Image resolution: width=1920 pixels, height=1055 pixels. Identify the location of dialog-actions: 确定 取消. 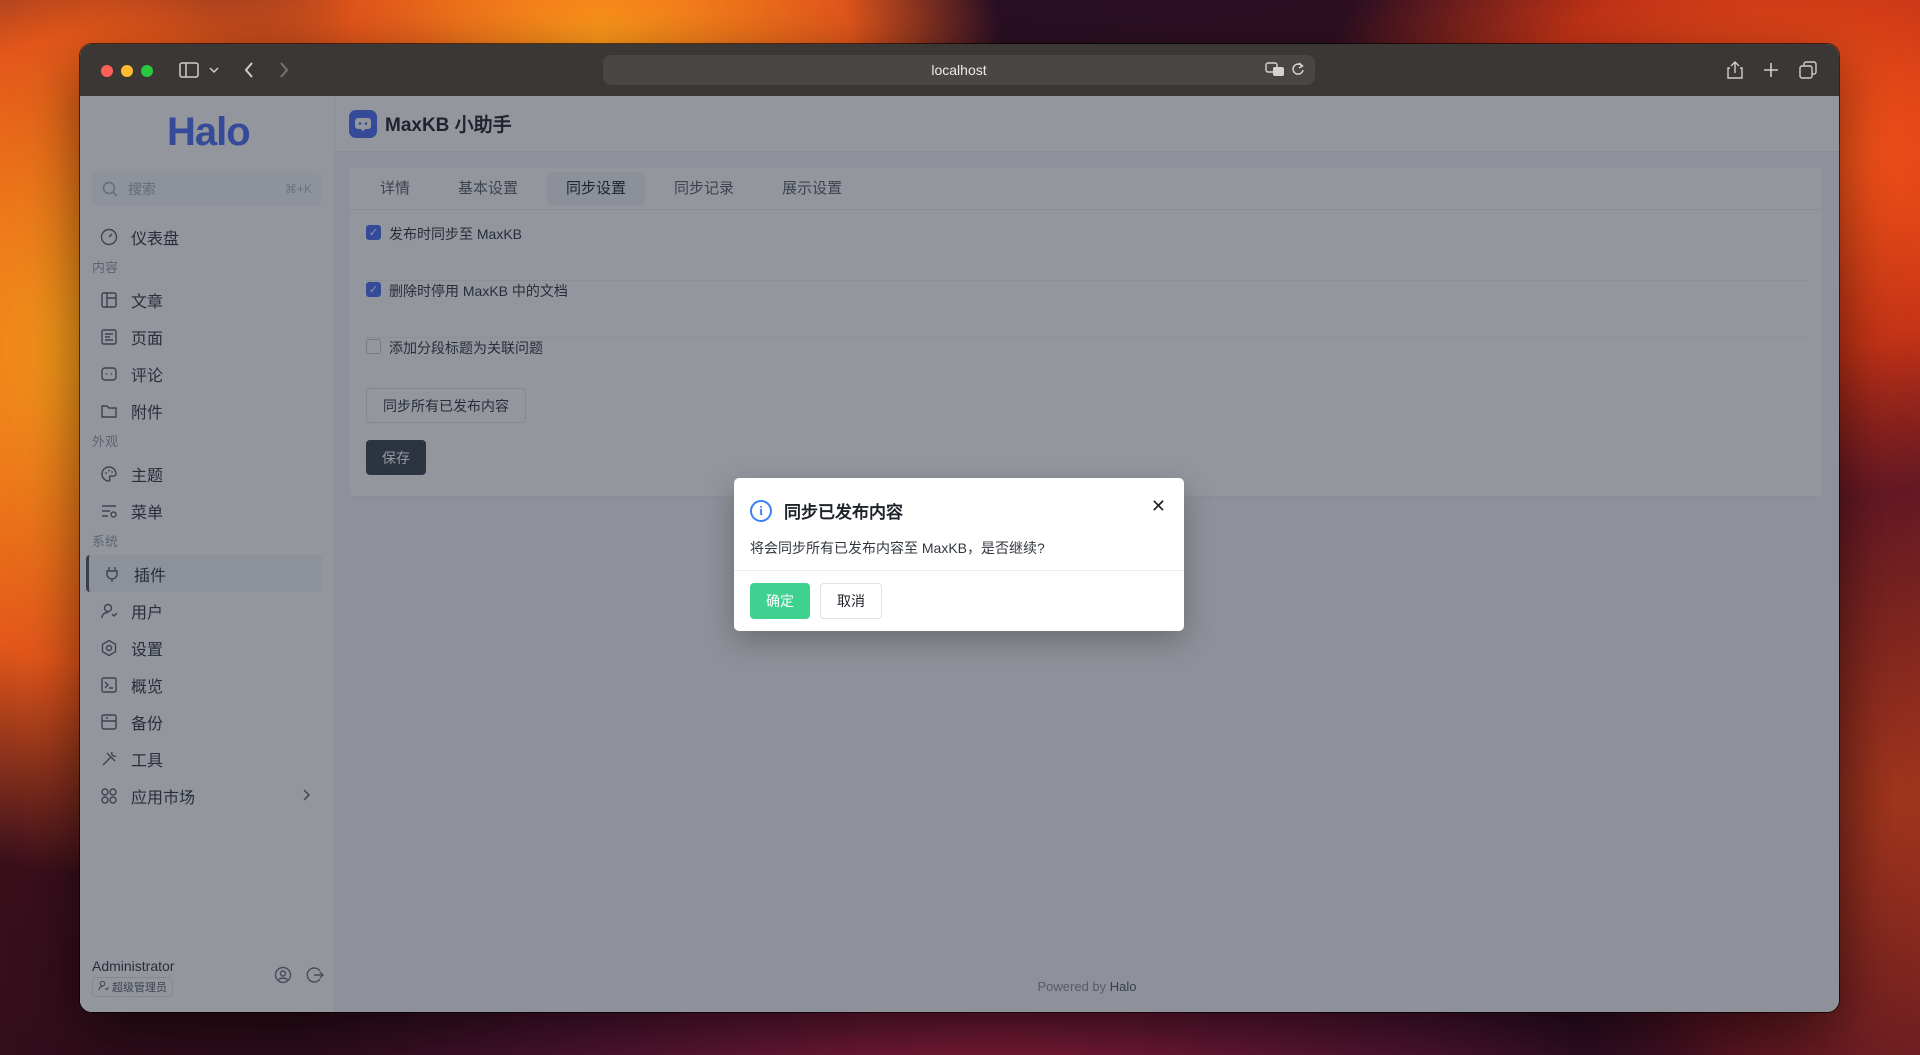
(959, 600).